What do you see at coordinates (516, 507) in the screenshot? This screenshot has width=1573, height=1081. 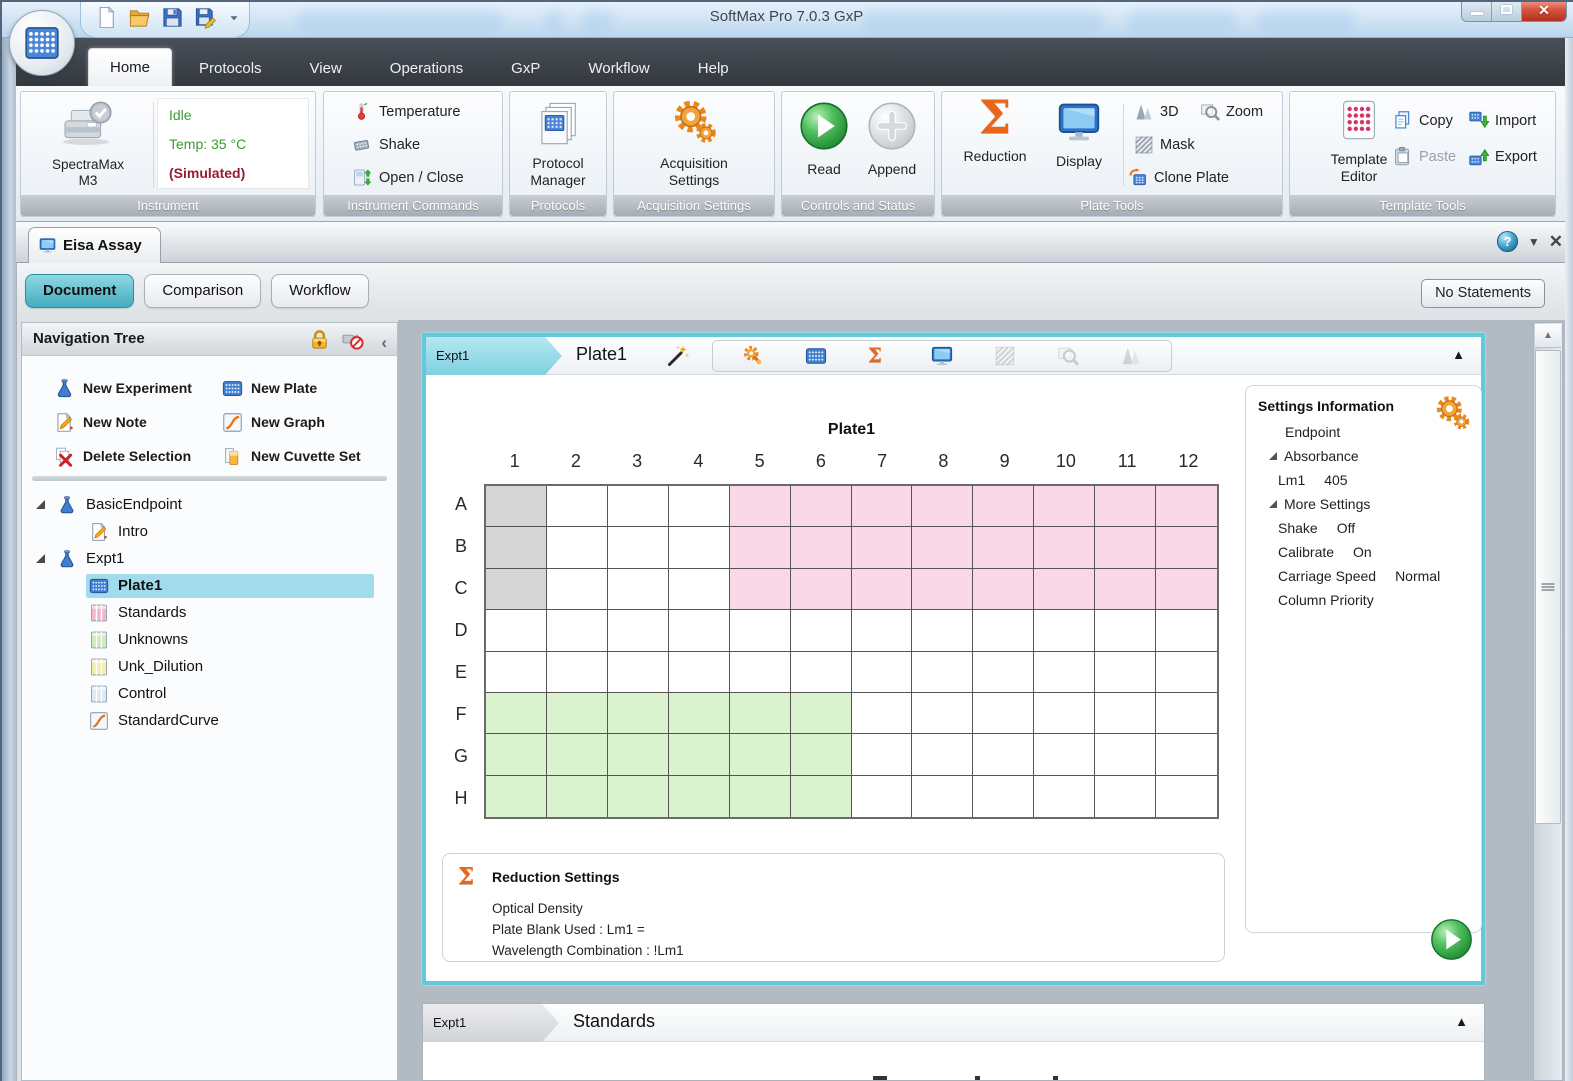 I see `well-A1` at bounding box center [516, 507].